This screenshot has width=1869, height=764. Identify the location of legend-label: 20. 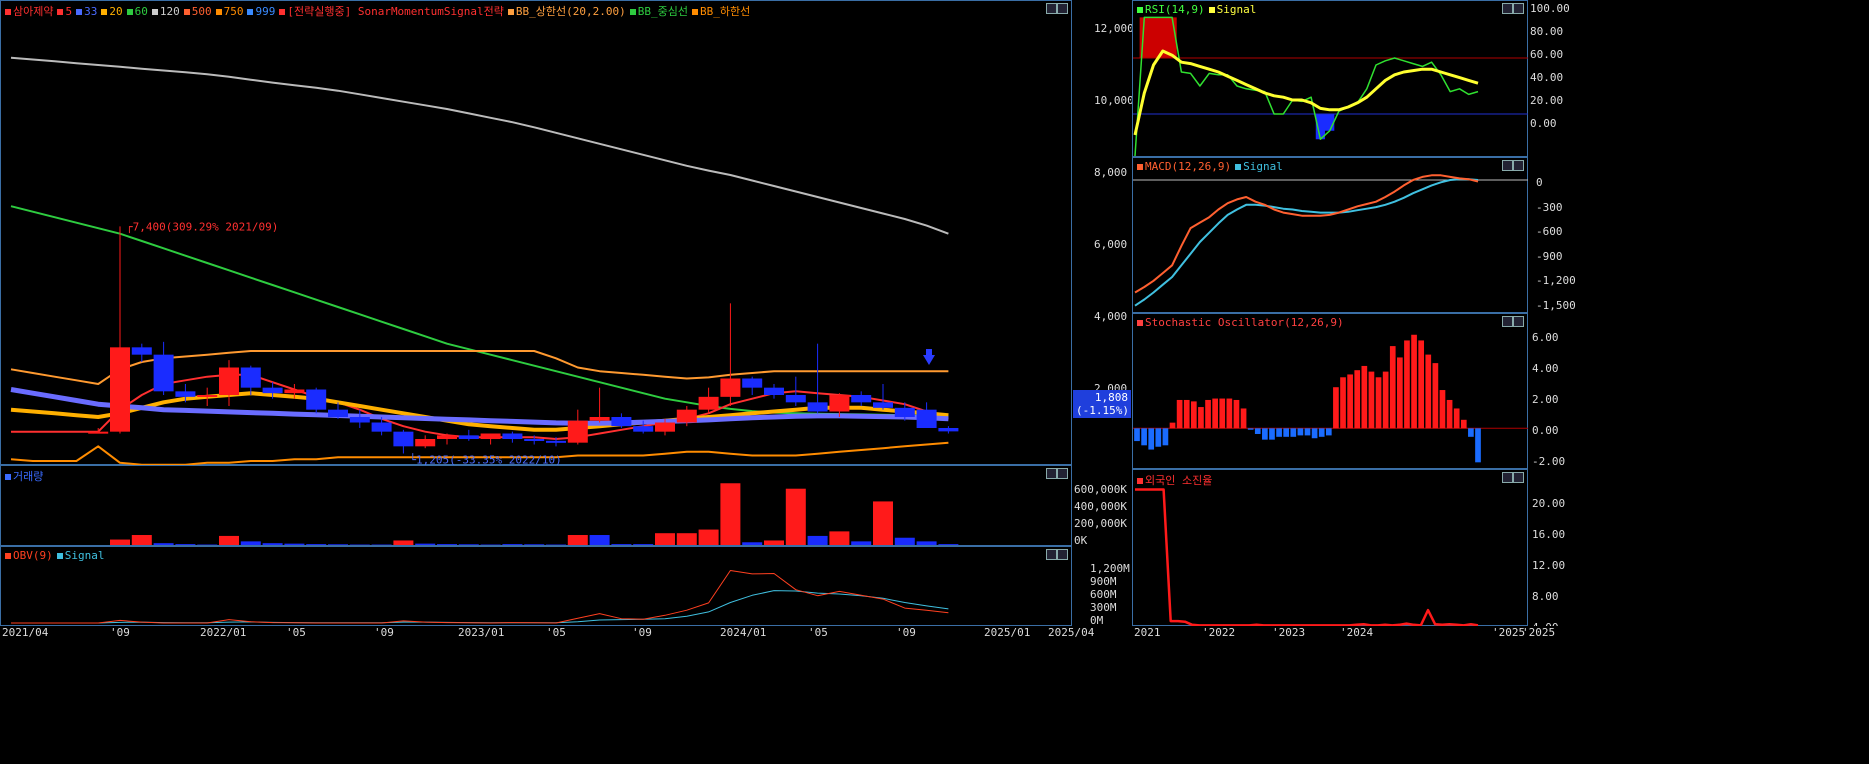
(116, 11).